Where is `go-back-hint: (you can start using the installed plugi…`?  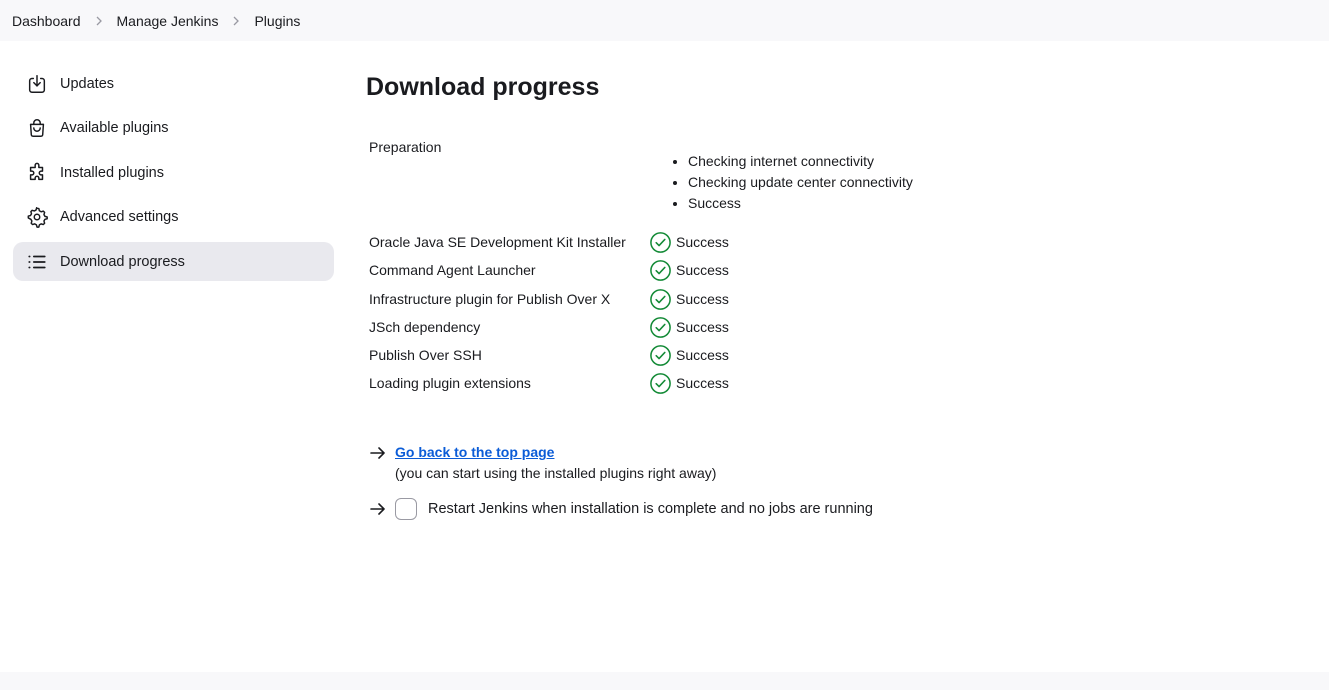
go-back-hint: (you can start using the installed plugi… is located at coordinates (556, 473).